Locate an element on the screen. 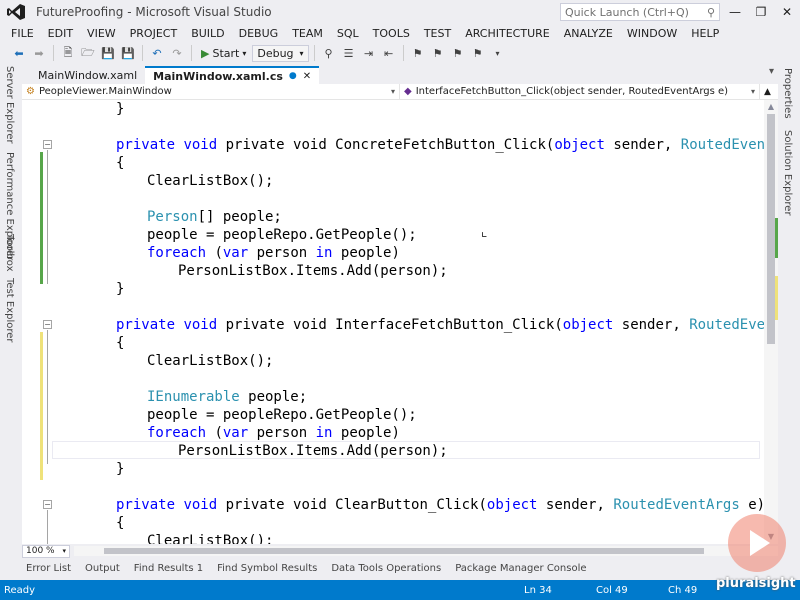 The height and width of the screenshot is (600, 800). next-bookmark-icon: ⚑ is located at coordinates (458, 53).